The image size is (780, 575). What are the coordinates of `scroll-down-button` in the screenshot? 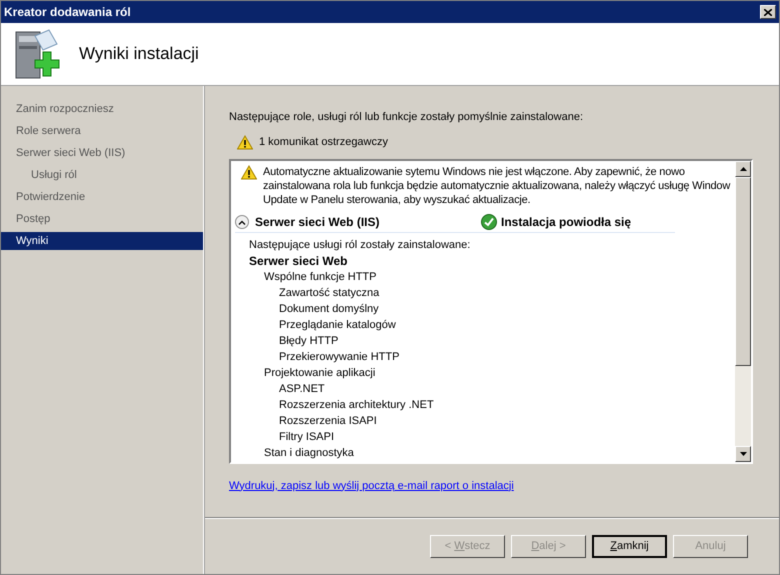 It's located at (743, 454).